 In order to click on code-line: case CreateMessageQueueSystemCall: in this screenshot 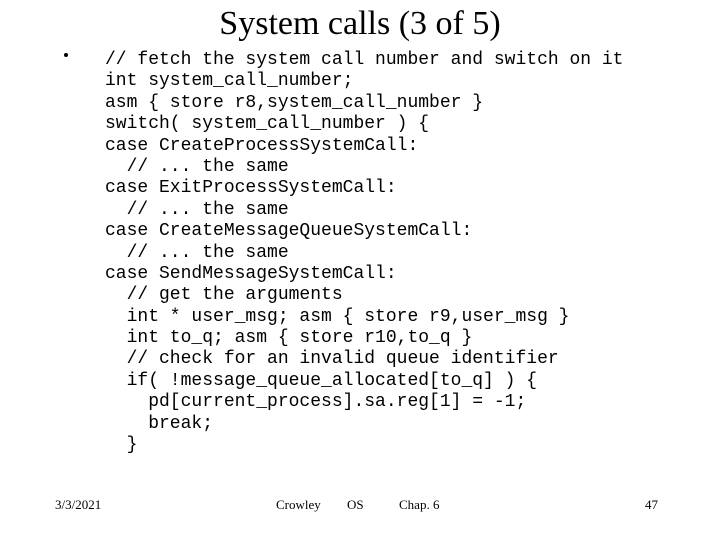, I will do `click(289, 231)`.